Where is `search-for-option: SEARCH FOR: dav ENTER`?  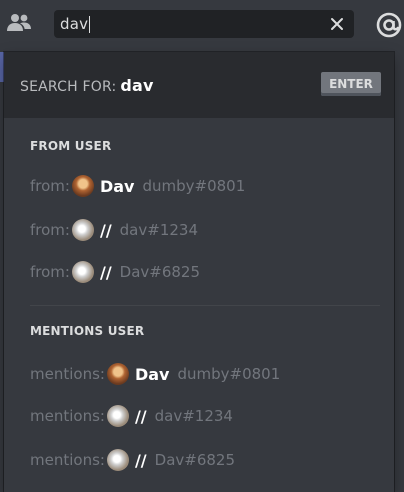 search-for-option: SEARCH FOR: dav ENTER is located at coordinates (199, 85).